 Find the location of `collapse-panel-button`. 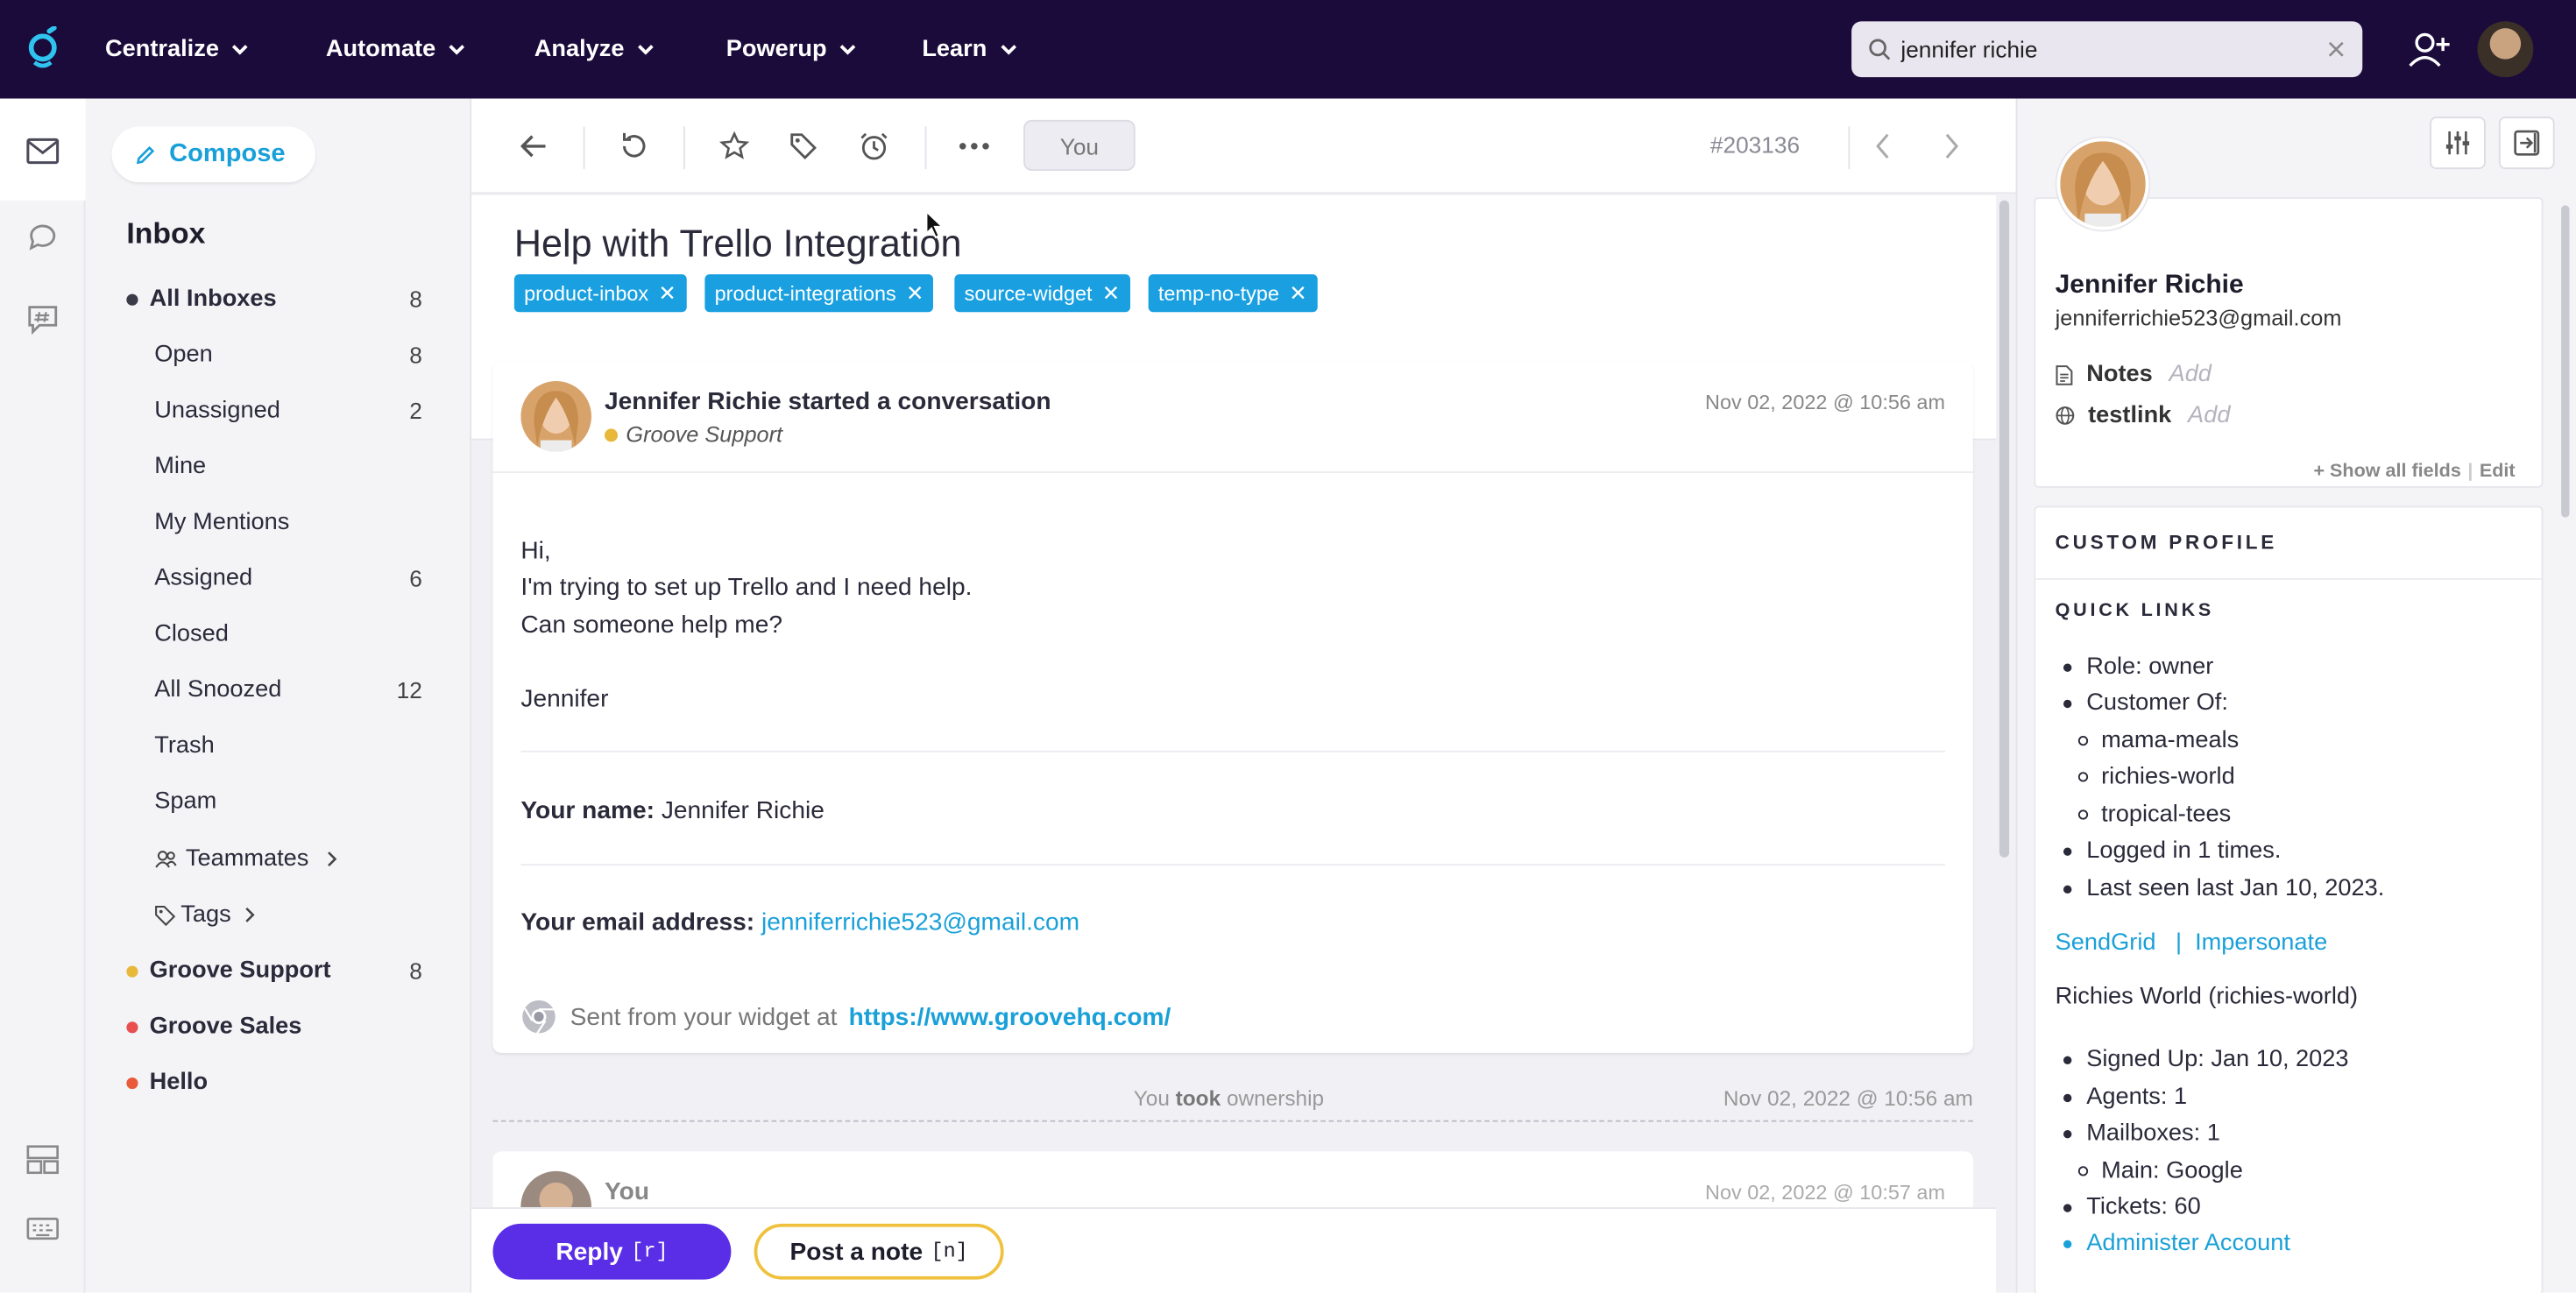

collapse-panel-button is located at coordinates (2526, 143).